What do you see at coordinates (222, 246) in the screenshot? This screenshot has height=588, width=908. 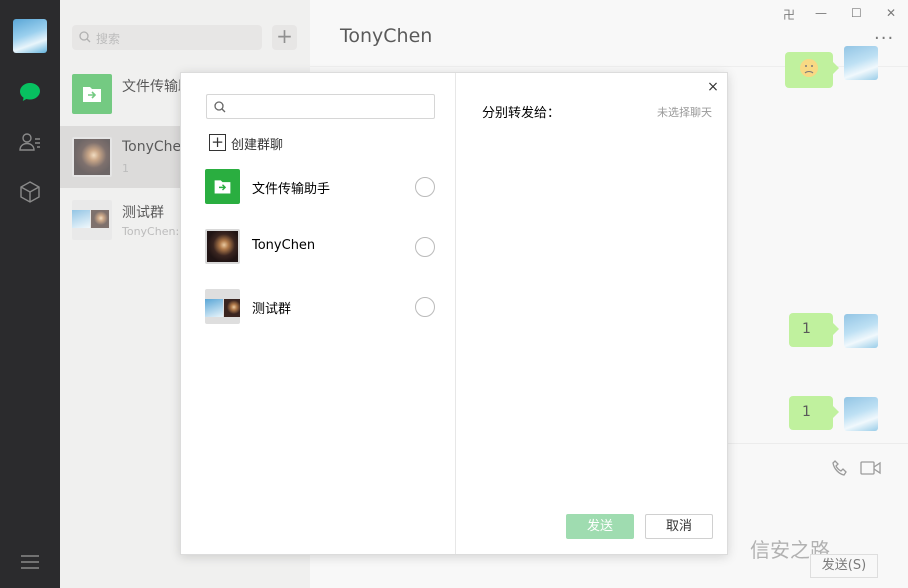 I see `contact-avatar` at bounding box center [222, 246].